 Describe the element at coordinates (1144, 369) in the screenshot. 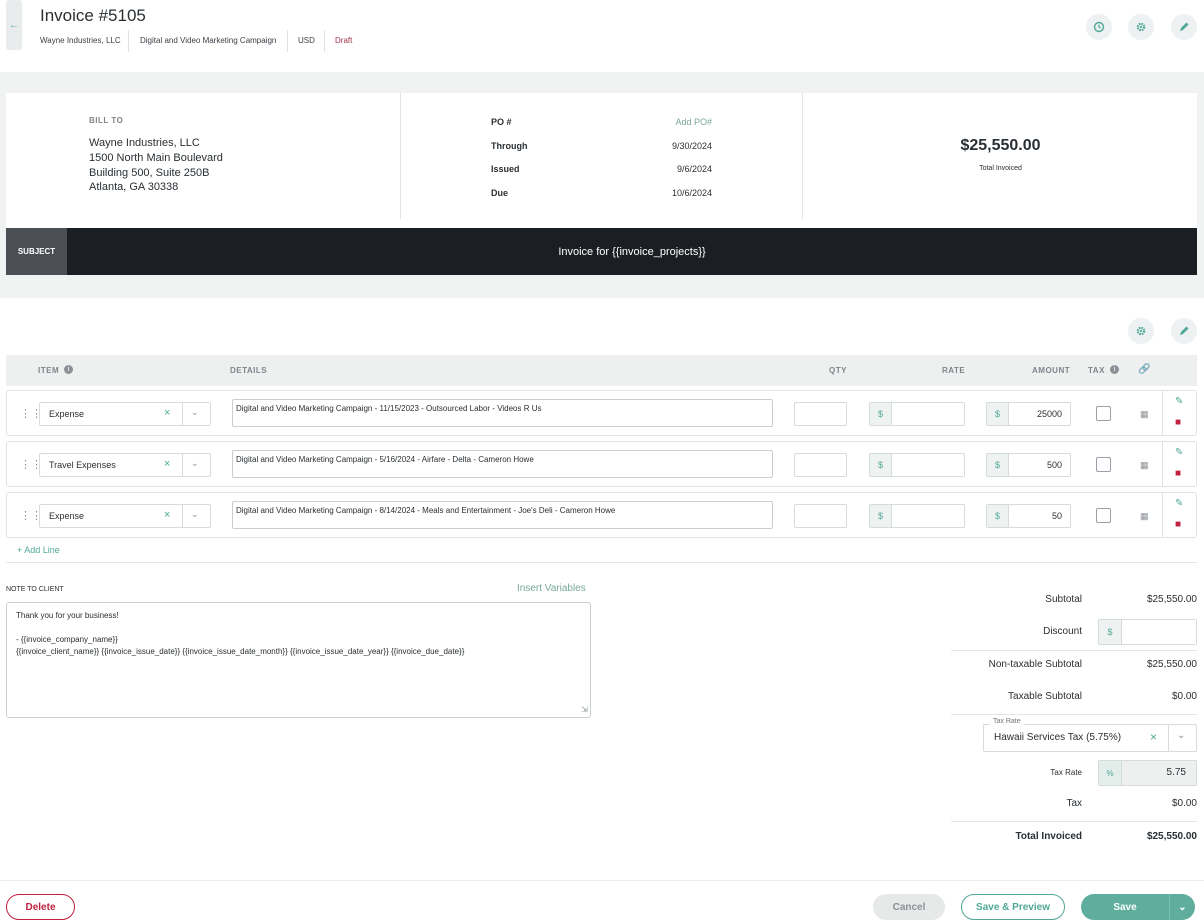

I see `link-icon: 🔗` at that location.